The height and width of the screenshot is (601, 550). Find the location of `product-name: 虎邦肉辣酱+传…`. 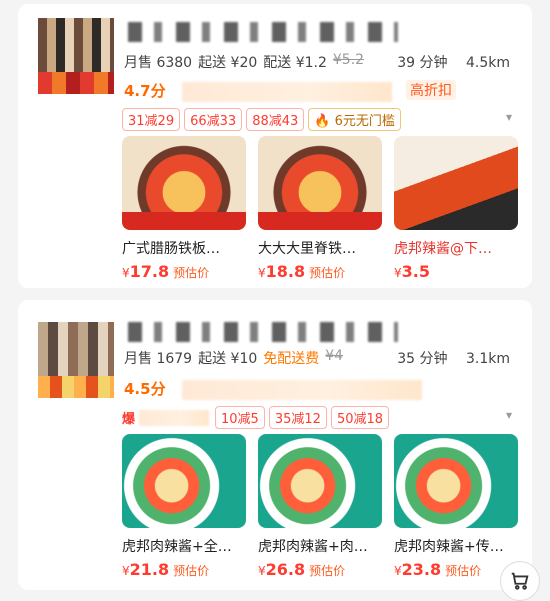

product-name: 虎邦肉辣酱+传… is located at coordinates (449, 547).